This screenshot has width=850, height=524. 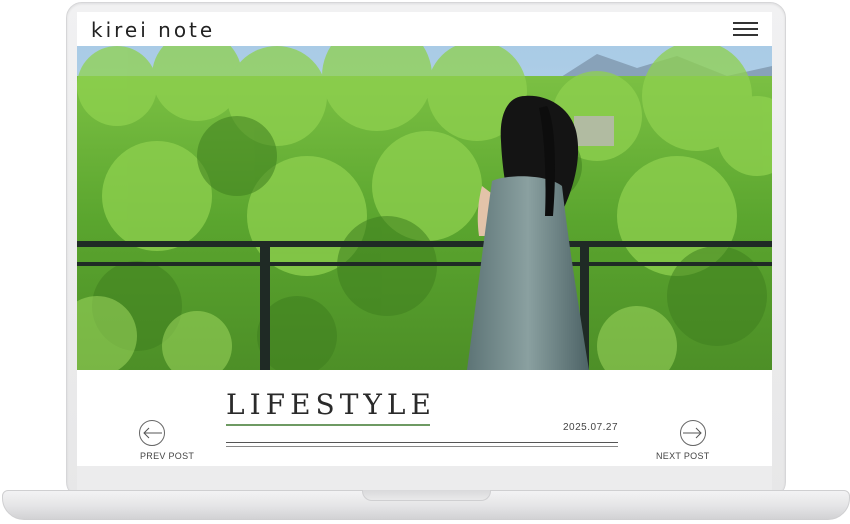 I want to click on post-info: LIFESTYLE 2025.07.27 PREV POST NEXT POST, so click(x=424, y=418).